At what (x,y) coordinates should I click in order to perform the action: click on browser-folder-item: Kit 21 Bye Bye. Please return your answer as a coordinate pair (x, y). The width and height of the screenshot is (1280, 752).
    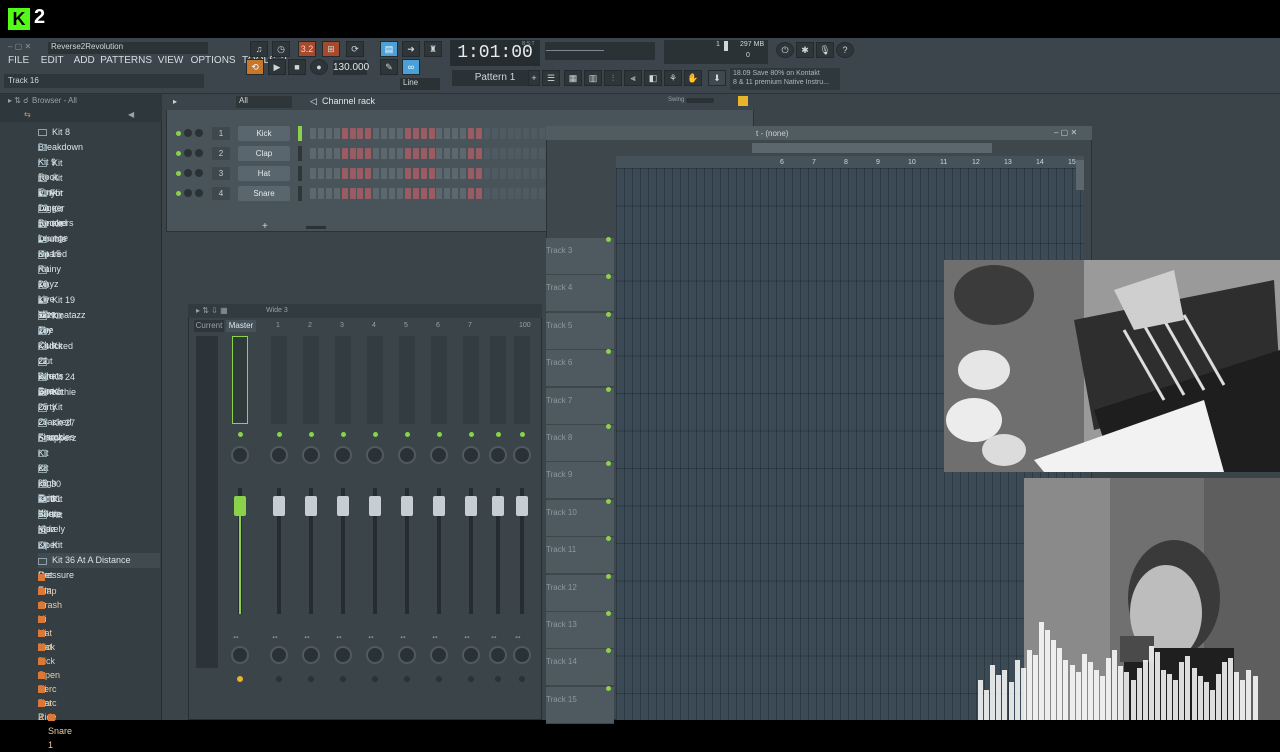
    Looking at the image, I should click on (46, 360).